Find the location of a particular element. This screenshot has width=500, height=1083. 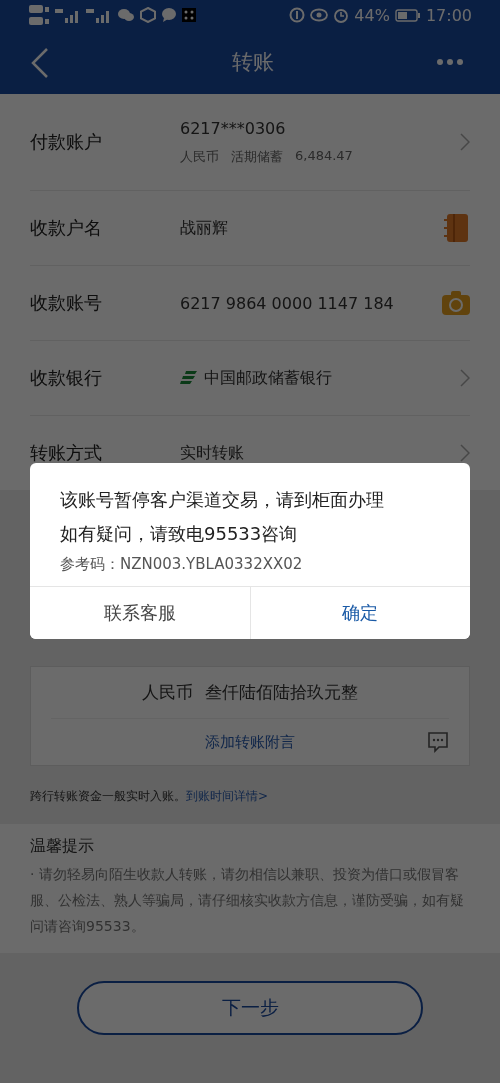

field-value: 中国邮政储蓄银行 is located at coordinates (268, 378).